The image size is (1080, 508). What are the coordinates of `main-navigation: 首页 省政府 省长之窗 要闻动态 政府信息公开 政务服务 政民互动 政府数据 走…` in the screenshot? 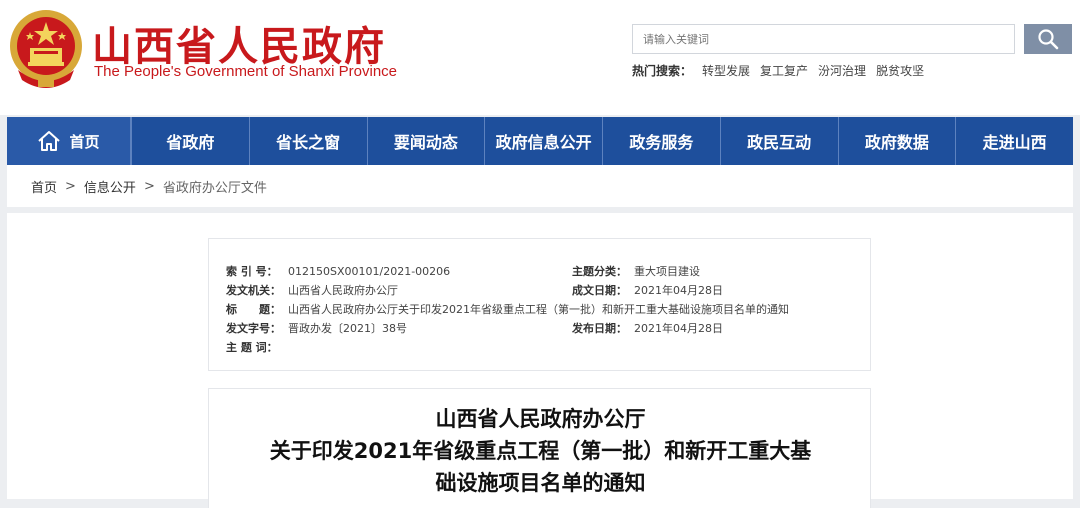 It's located at (540, 141).